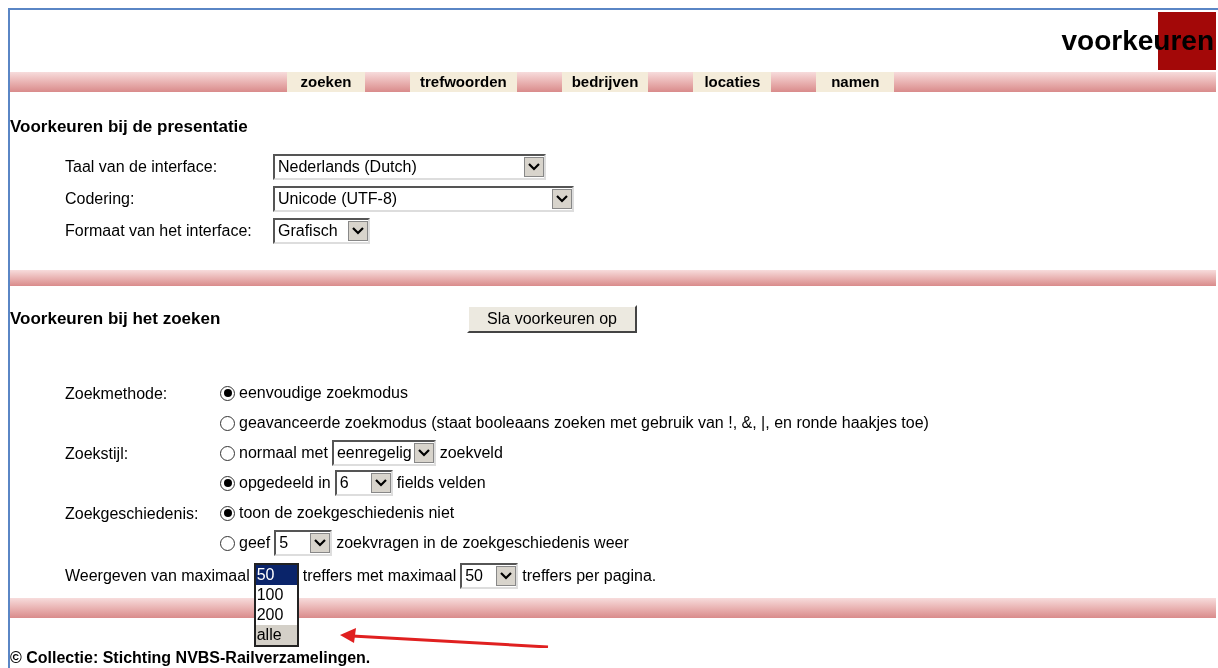 This screenshot has height=668, width=1218. I want to click on dropdown: Grafisch, so click(321, 231).